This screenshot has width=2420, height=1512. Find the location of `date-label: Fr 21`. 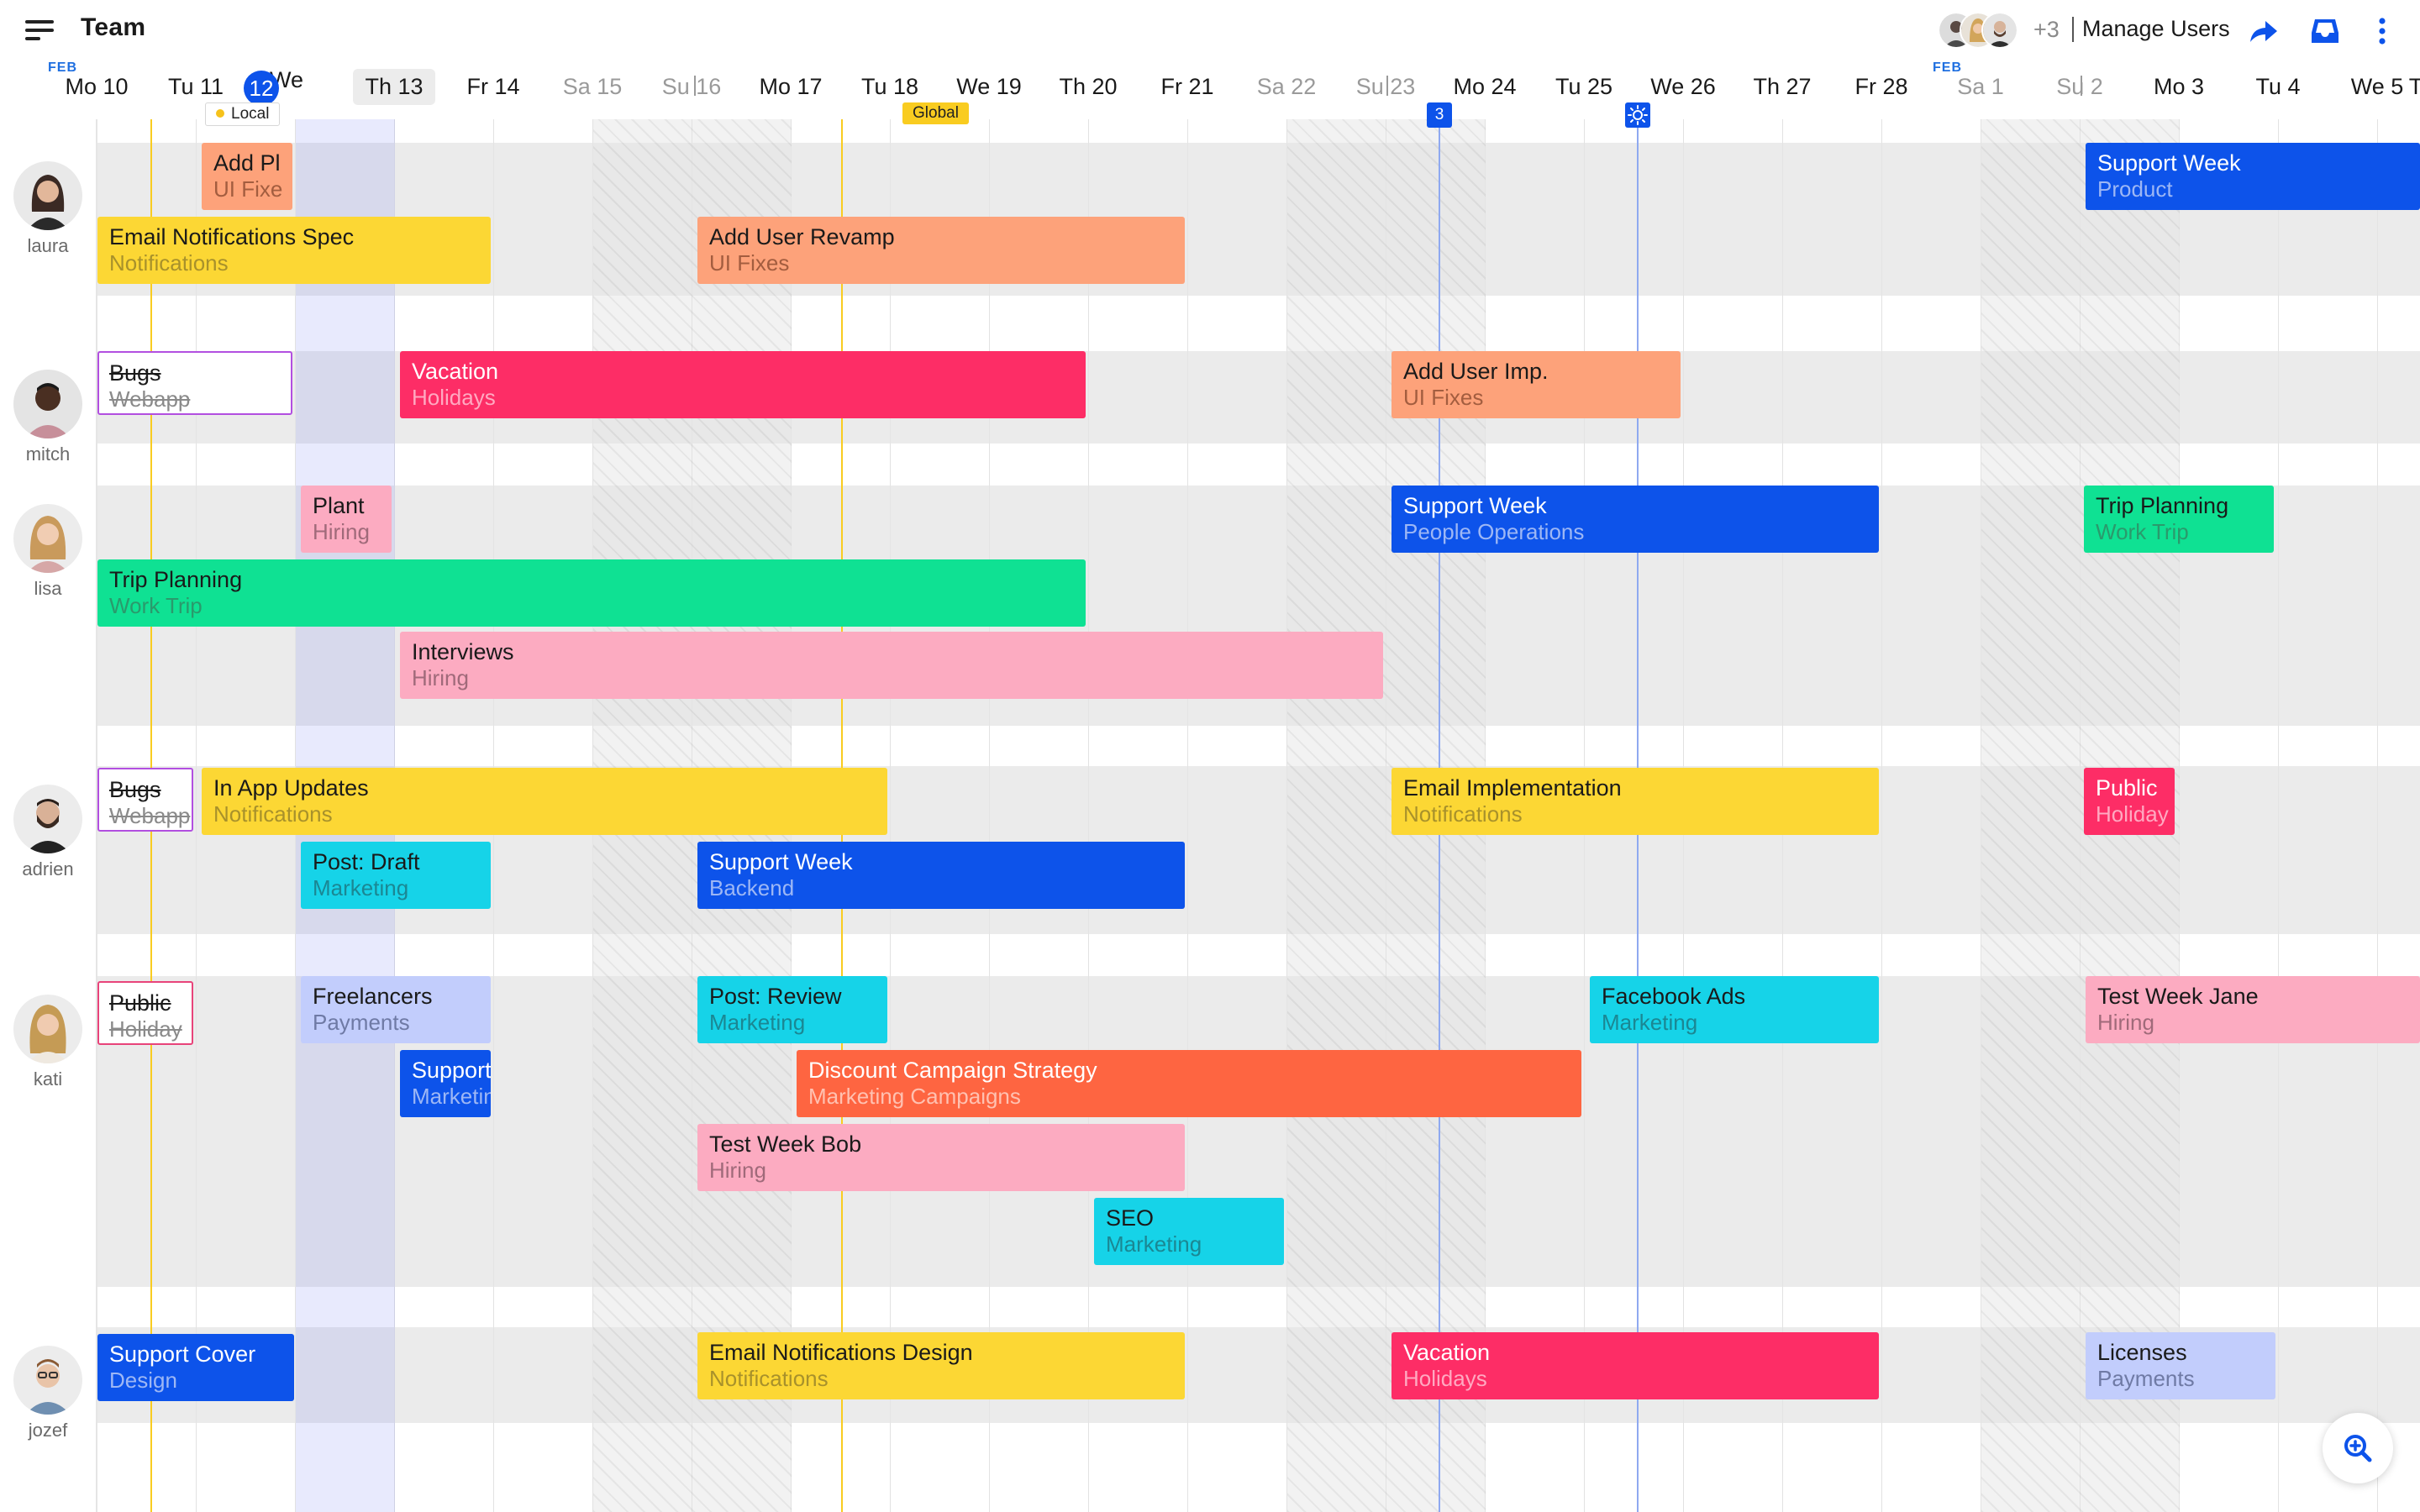

date-label: Fr 21 is located at coordinates (1187, 87).